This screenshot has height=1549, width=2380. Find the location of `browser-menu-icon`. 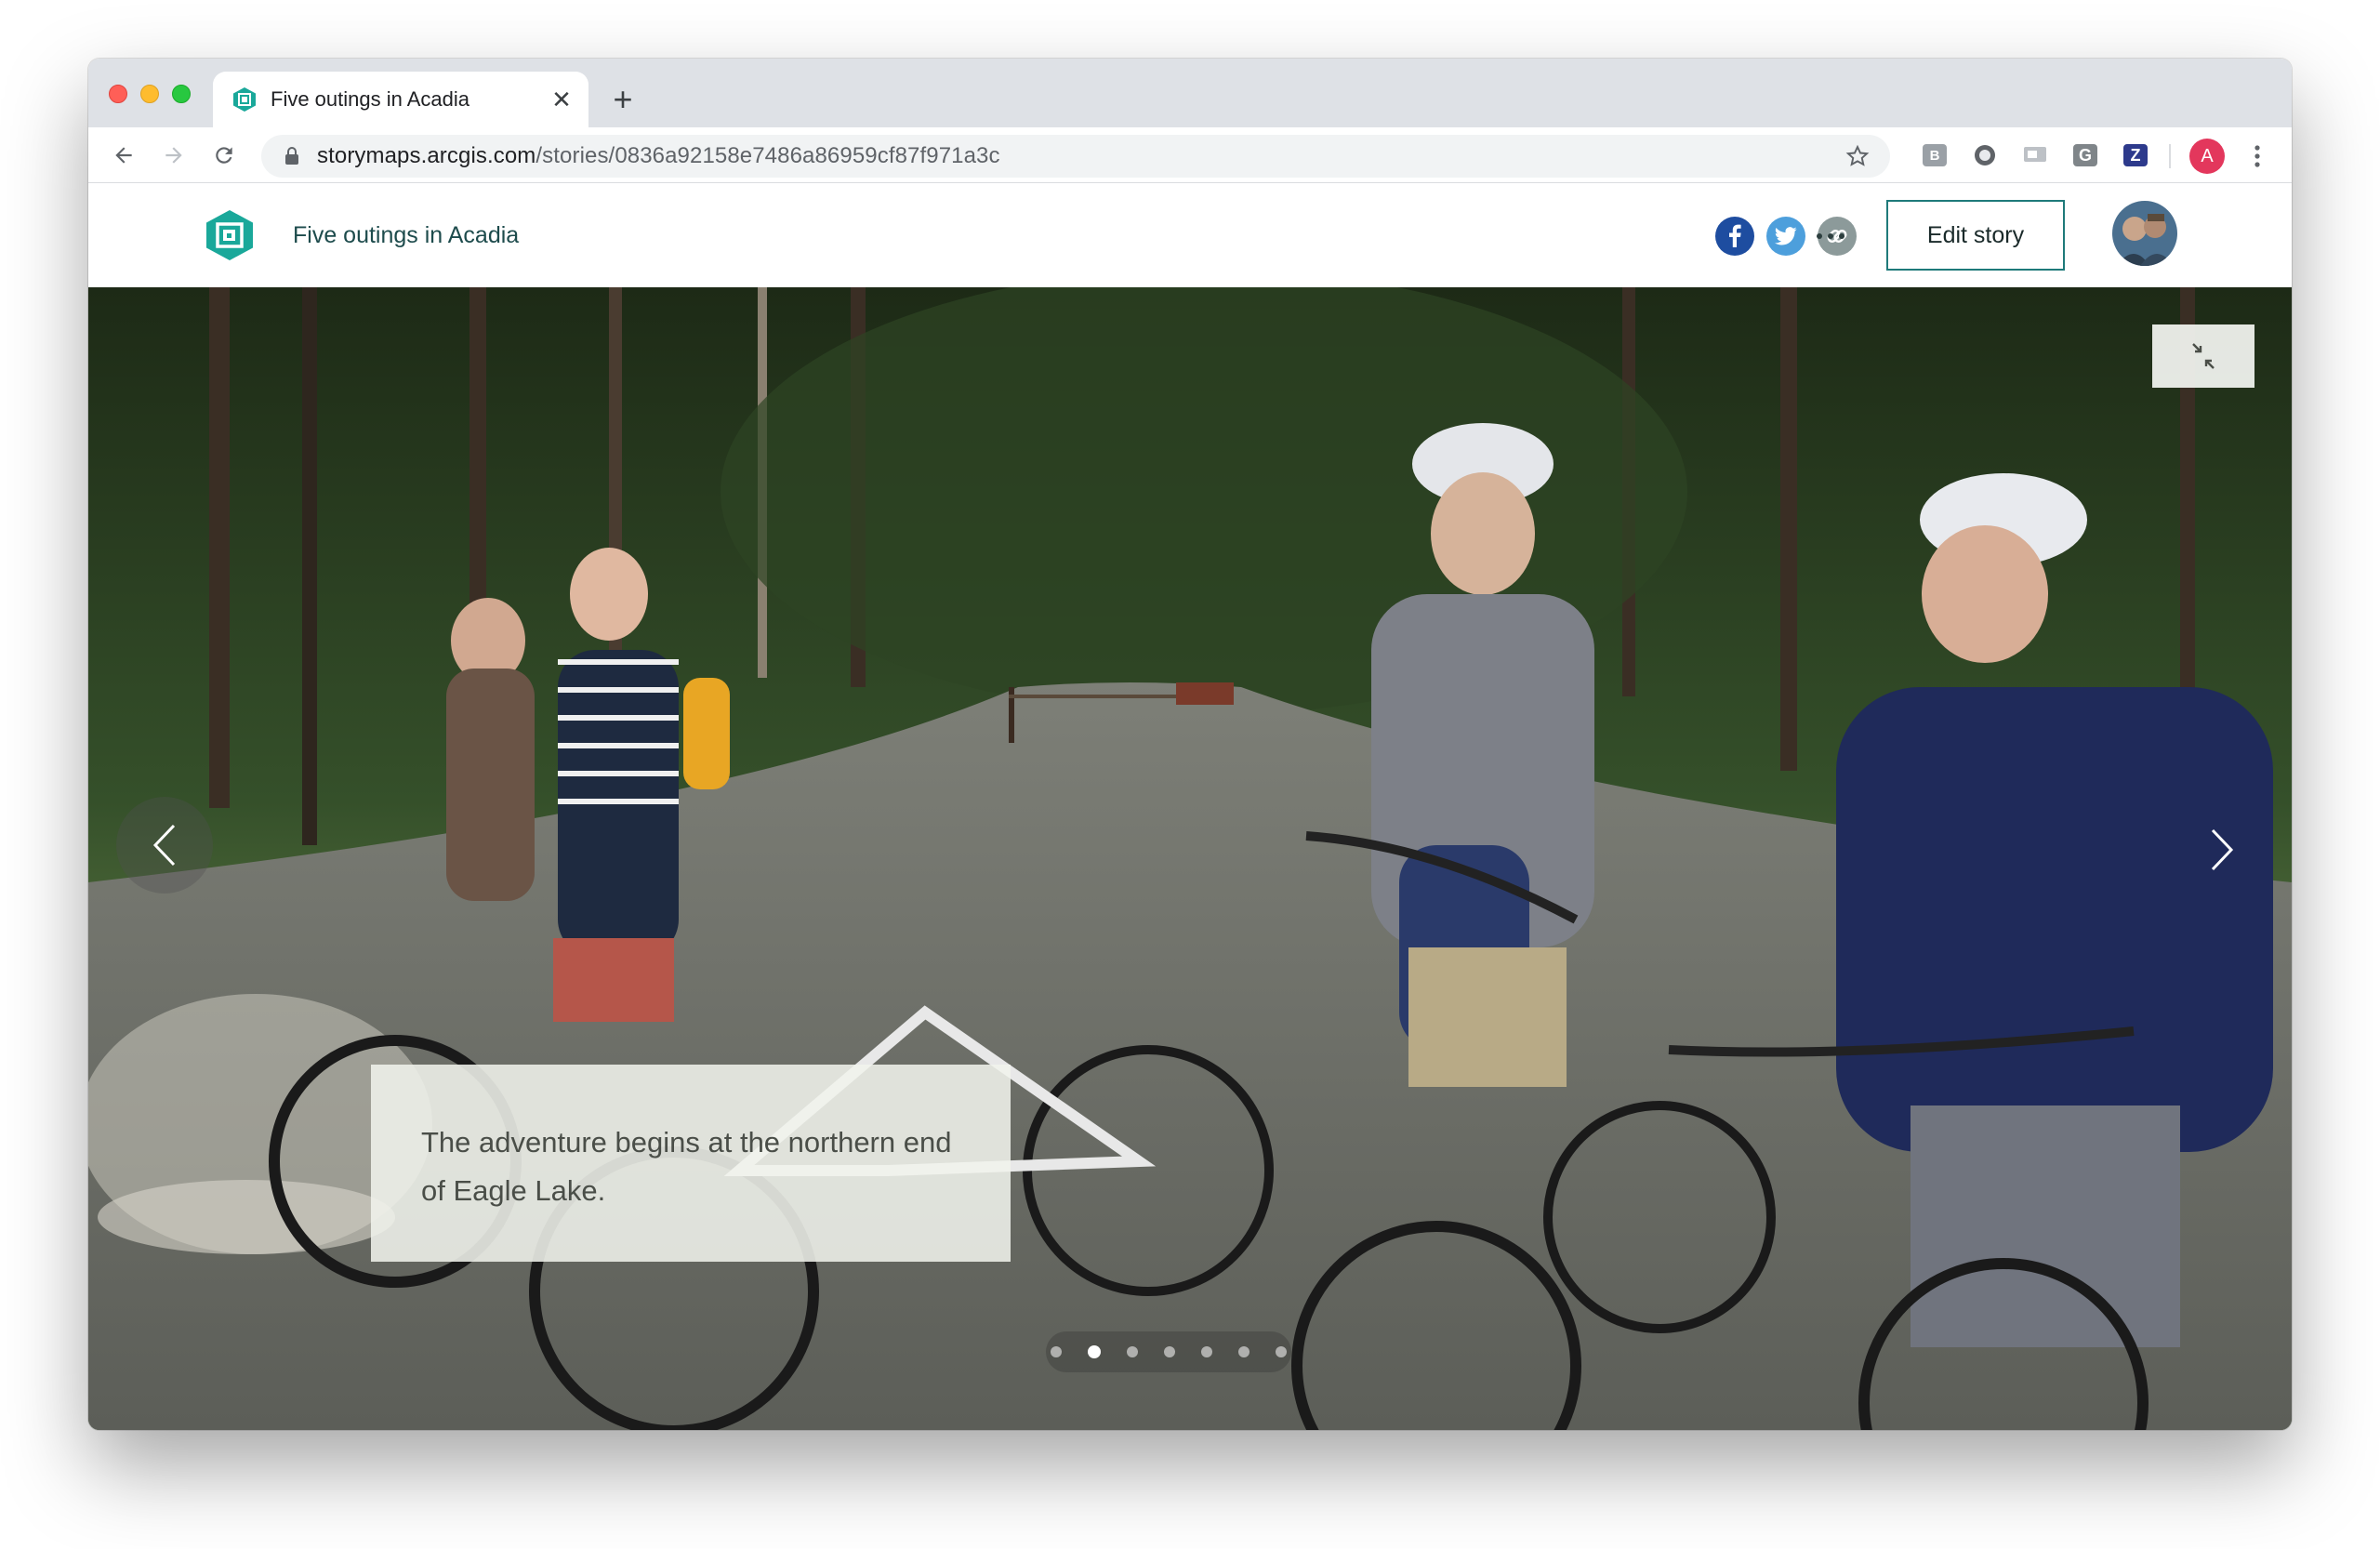

browser-menu-icon is located at coordinates (2257, 156).